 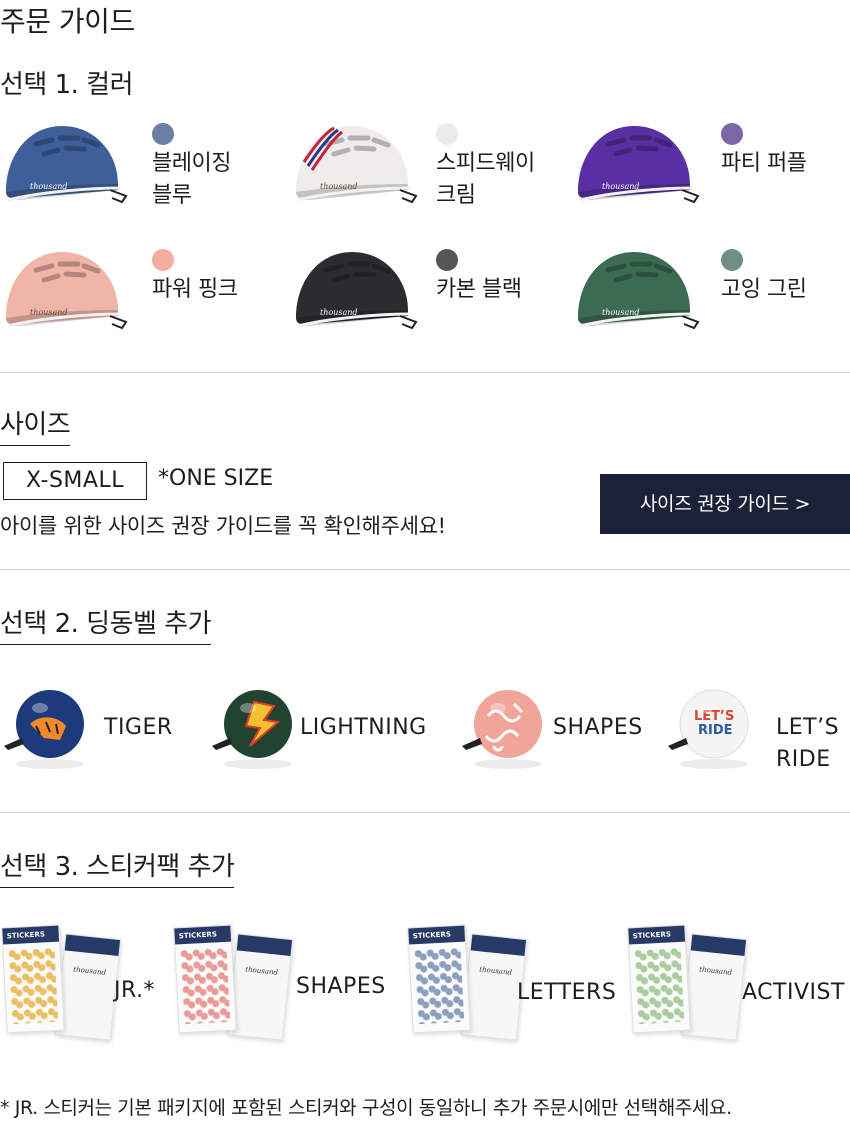 I want to click on bell-name-line1: TIGER, so click(x=138, y=727).